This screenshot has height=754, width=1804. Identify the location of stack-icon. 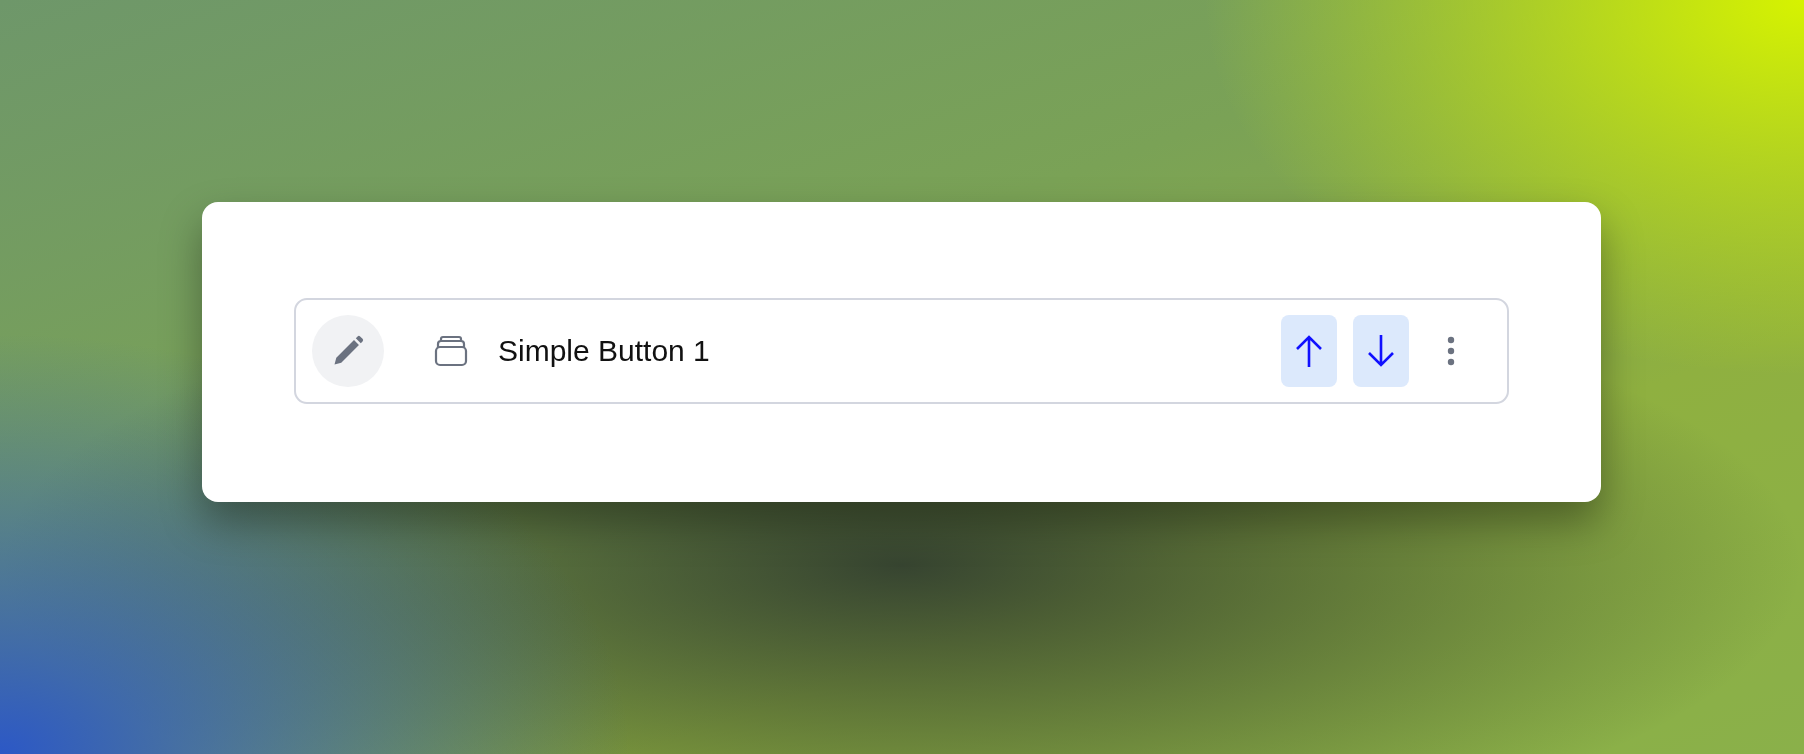
(451, 351).